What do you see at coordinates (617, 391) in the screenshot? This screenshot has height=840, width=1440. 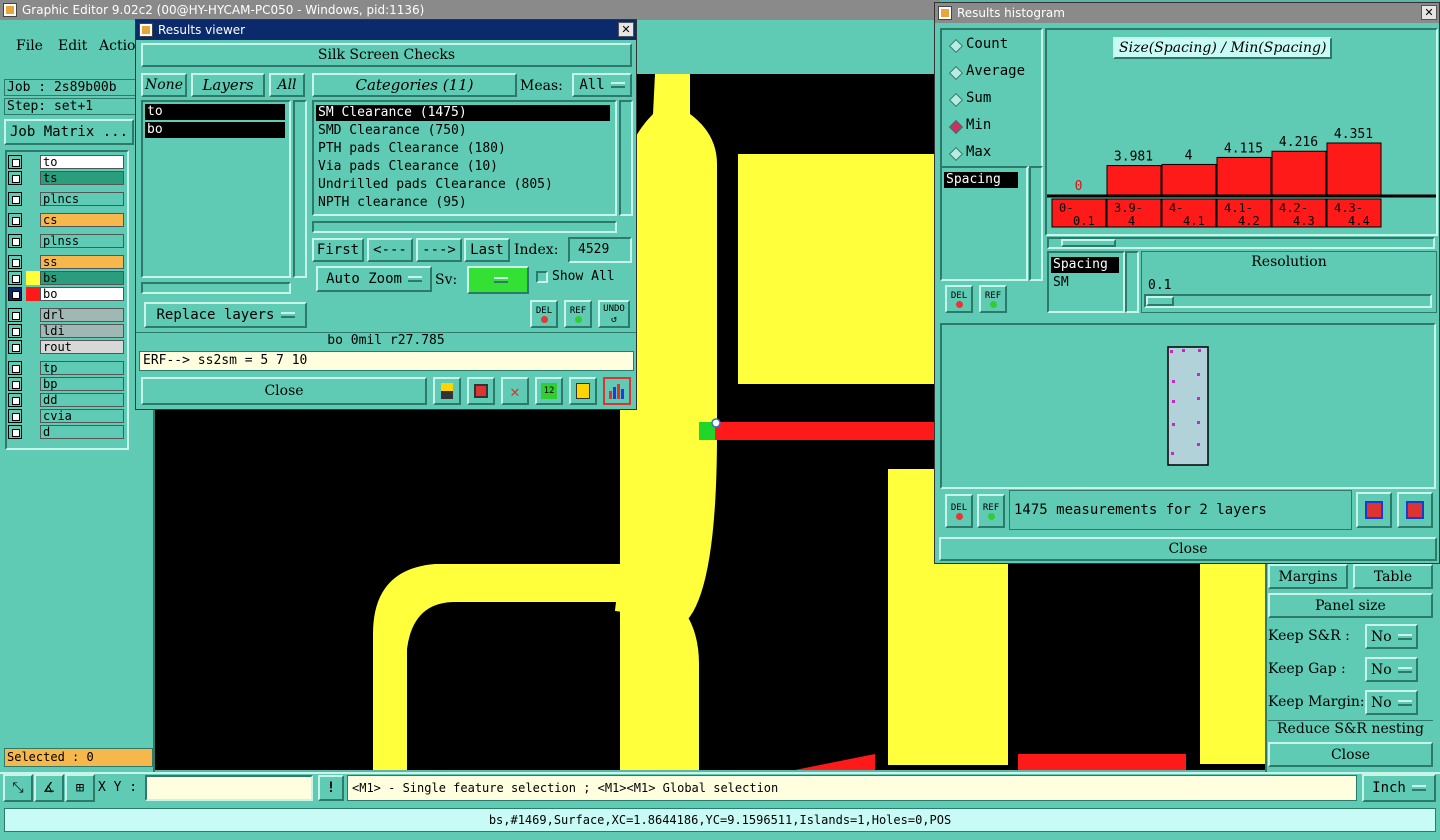 I see `histogram-tool-icon` at bounding box center [617, 391].